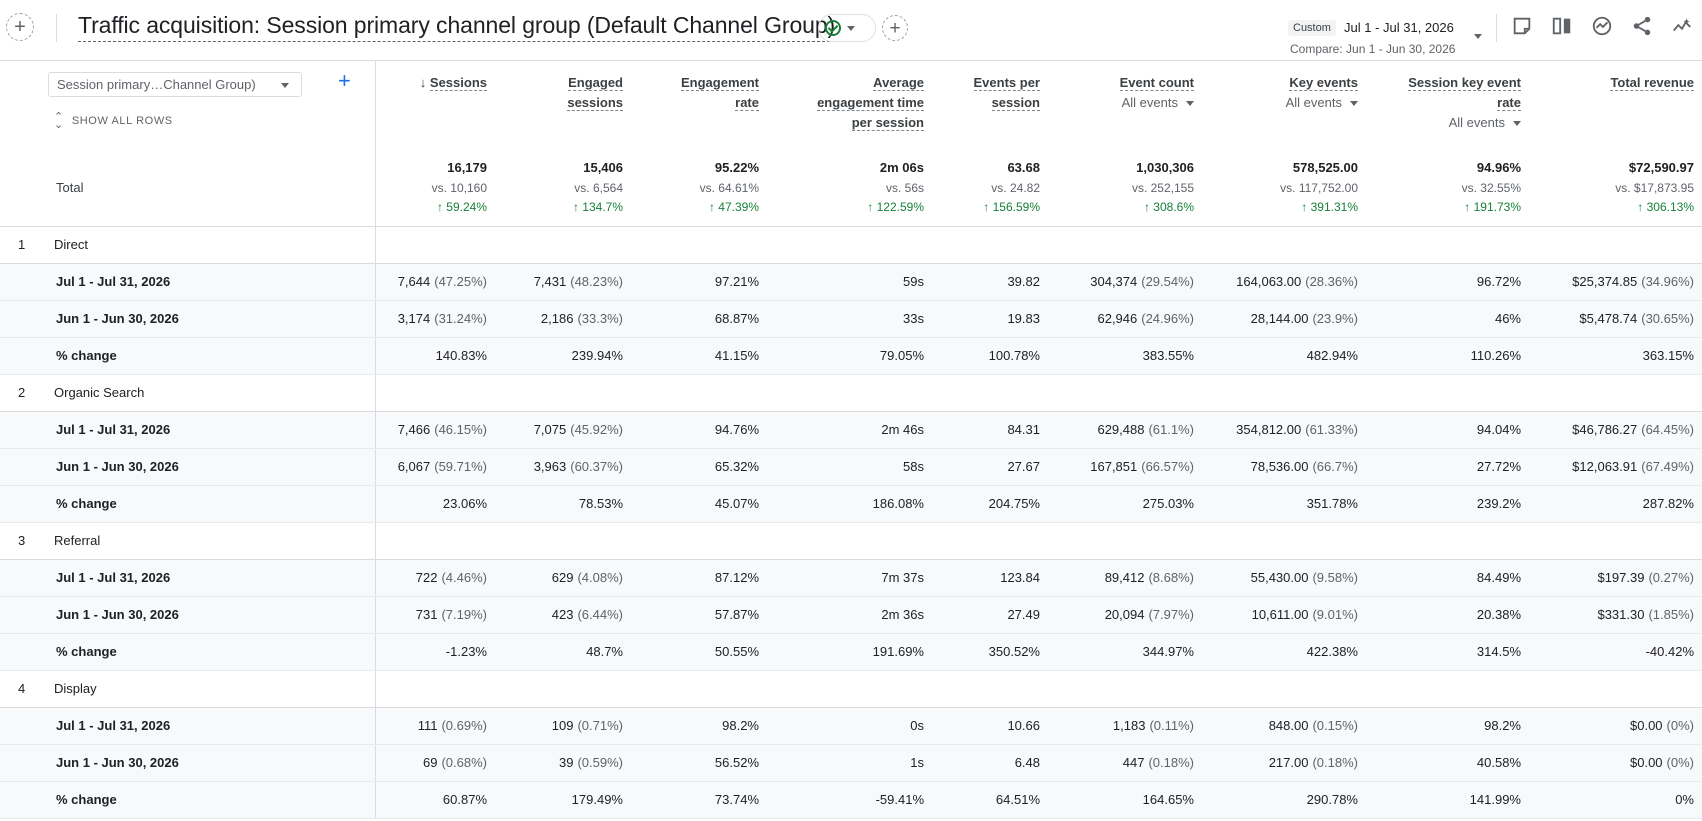 Image resolution: width=1702 pixels, height=821 pixels. I want to click on group-row: 4 Display, so click(851, 689).